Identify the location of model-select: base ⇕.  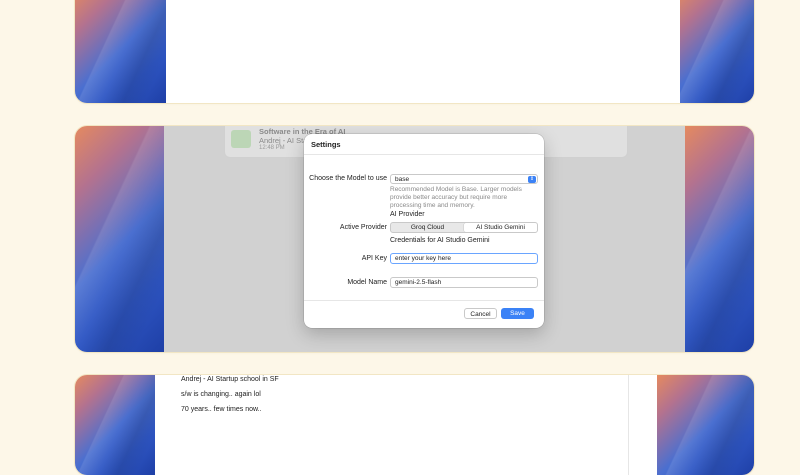
(464, 179).